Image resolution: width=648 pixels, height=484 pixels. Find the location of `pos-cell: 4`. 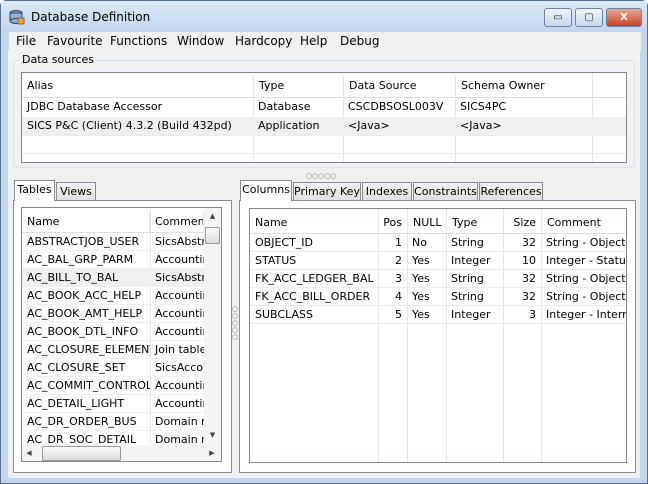

pos-cell: 4 is located at coordinates (398, 296).